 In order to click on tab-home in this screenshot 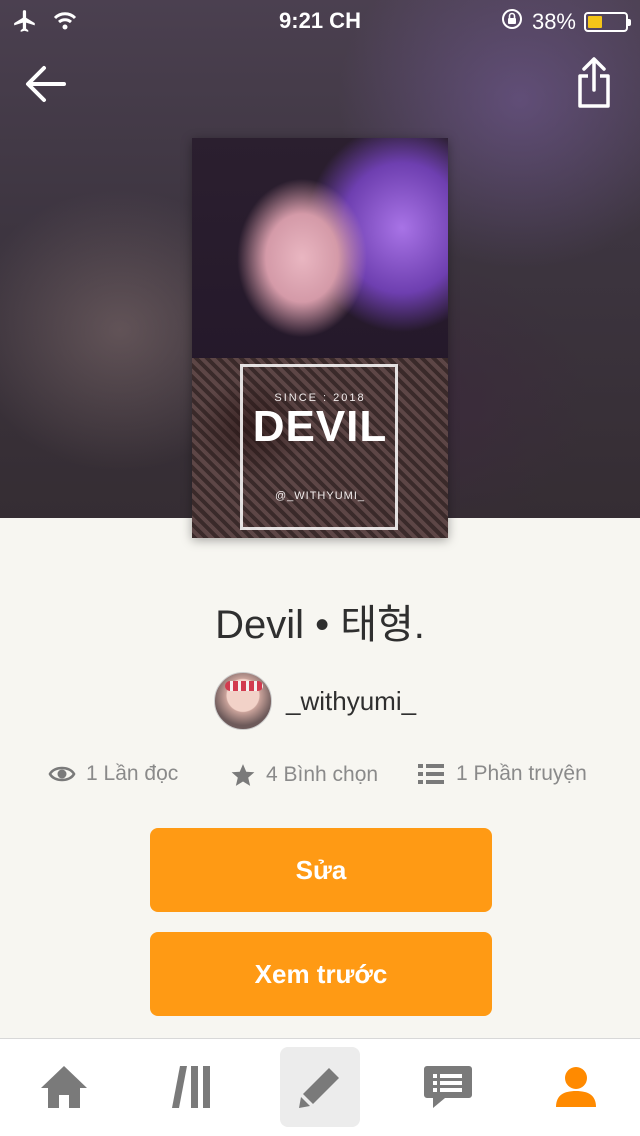, I will do `click(64, 1087)`.